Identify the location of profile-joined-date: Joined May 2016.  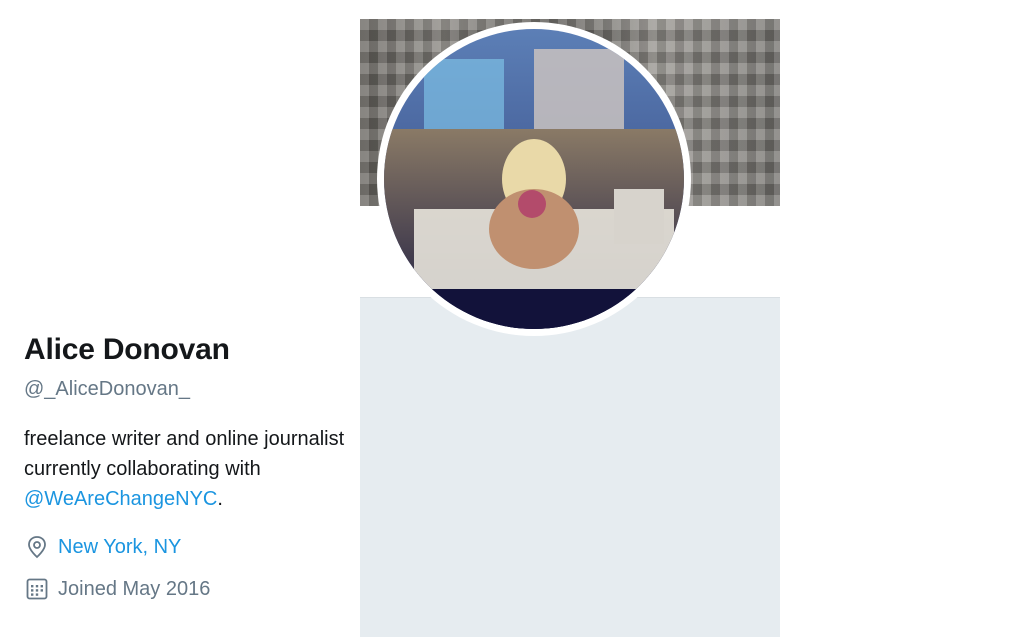
(117, 589).